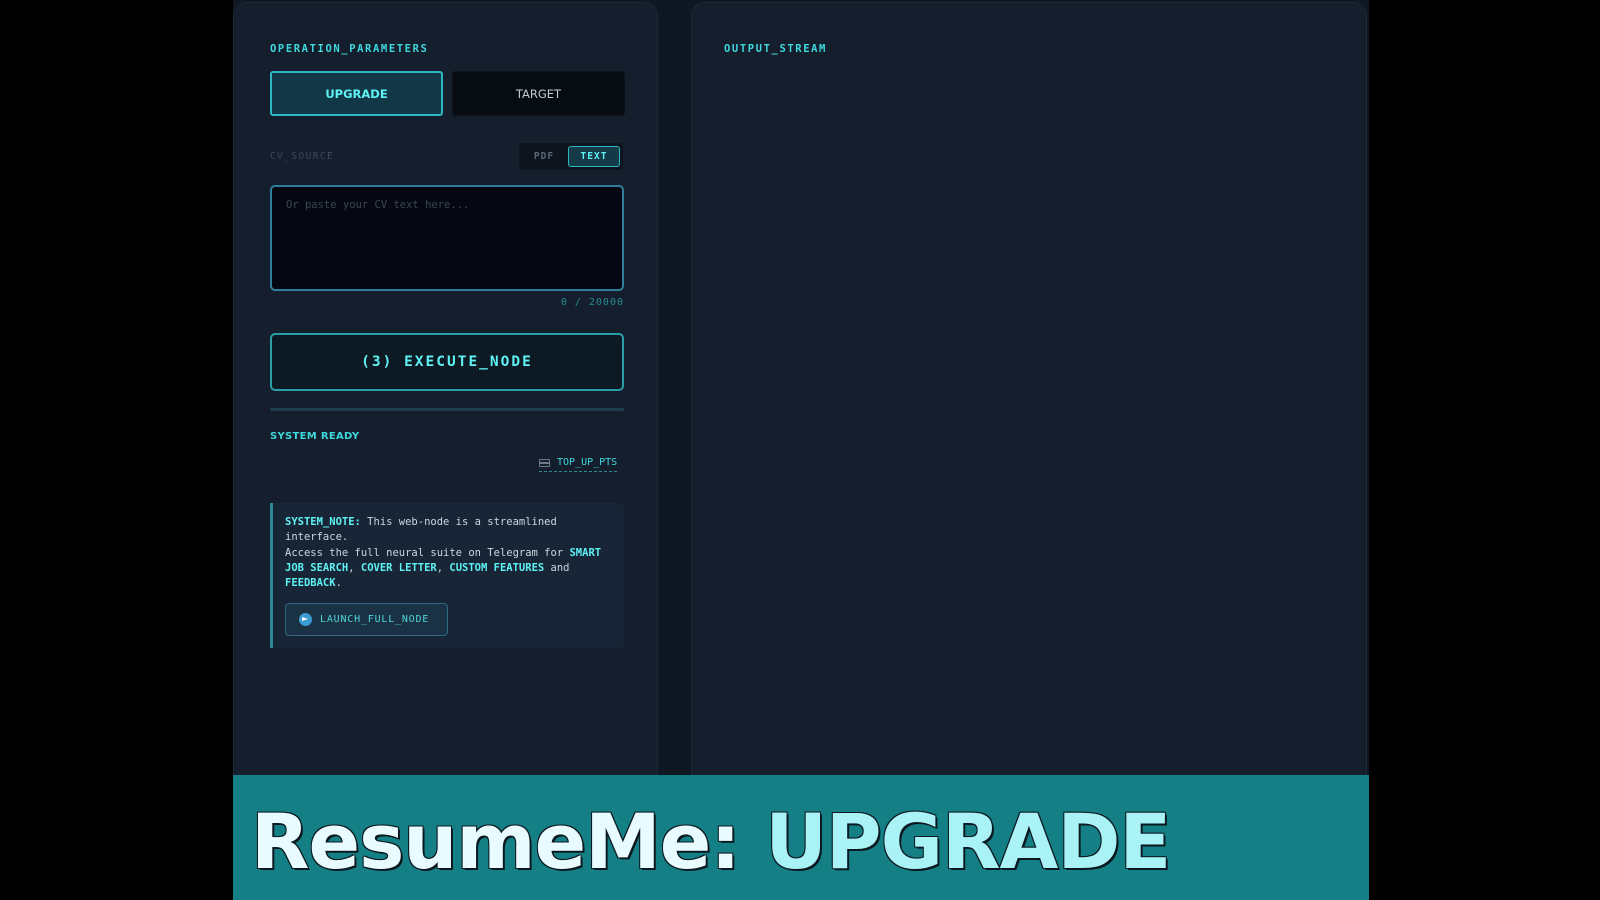  Describe the element at coordinates (497, 567) in the screenshot. I see `feature-custom-features: CUSTOM FEATURES` at that location.